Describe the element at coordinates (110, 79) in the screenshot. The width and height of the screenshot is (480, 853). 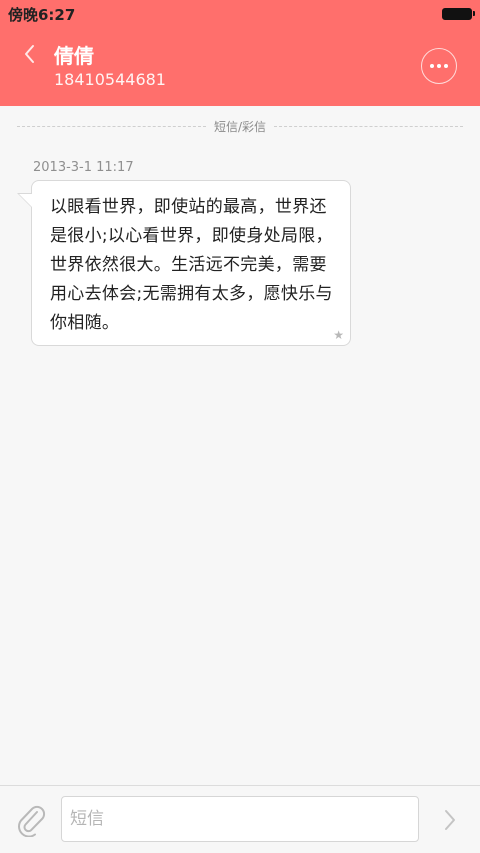
I see `contact-number: 18410544681` at that location.